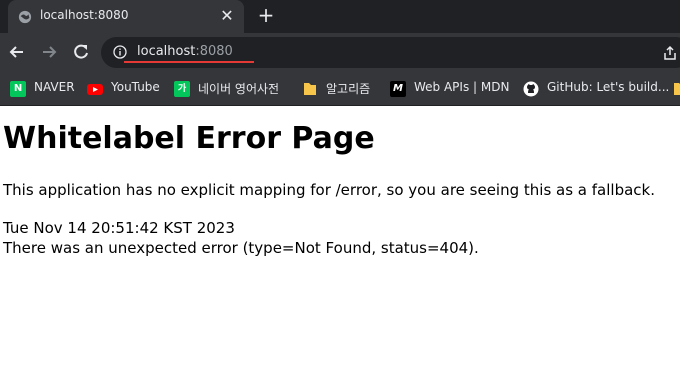 Image resolution: width=680 pixels, height=365 pixels. I want to click on bookmark-label: 알고리즘, so click(348, 89).